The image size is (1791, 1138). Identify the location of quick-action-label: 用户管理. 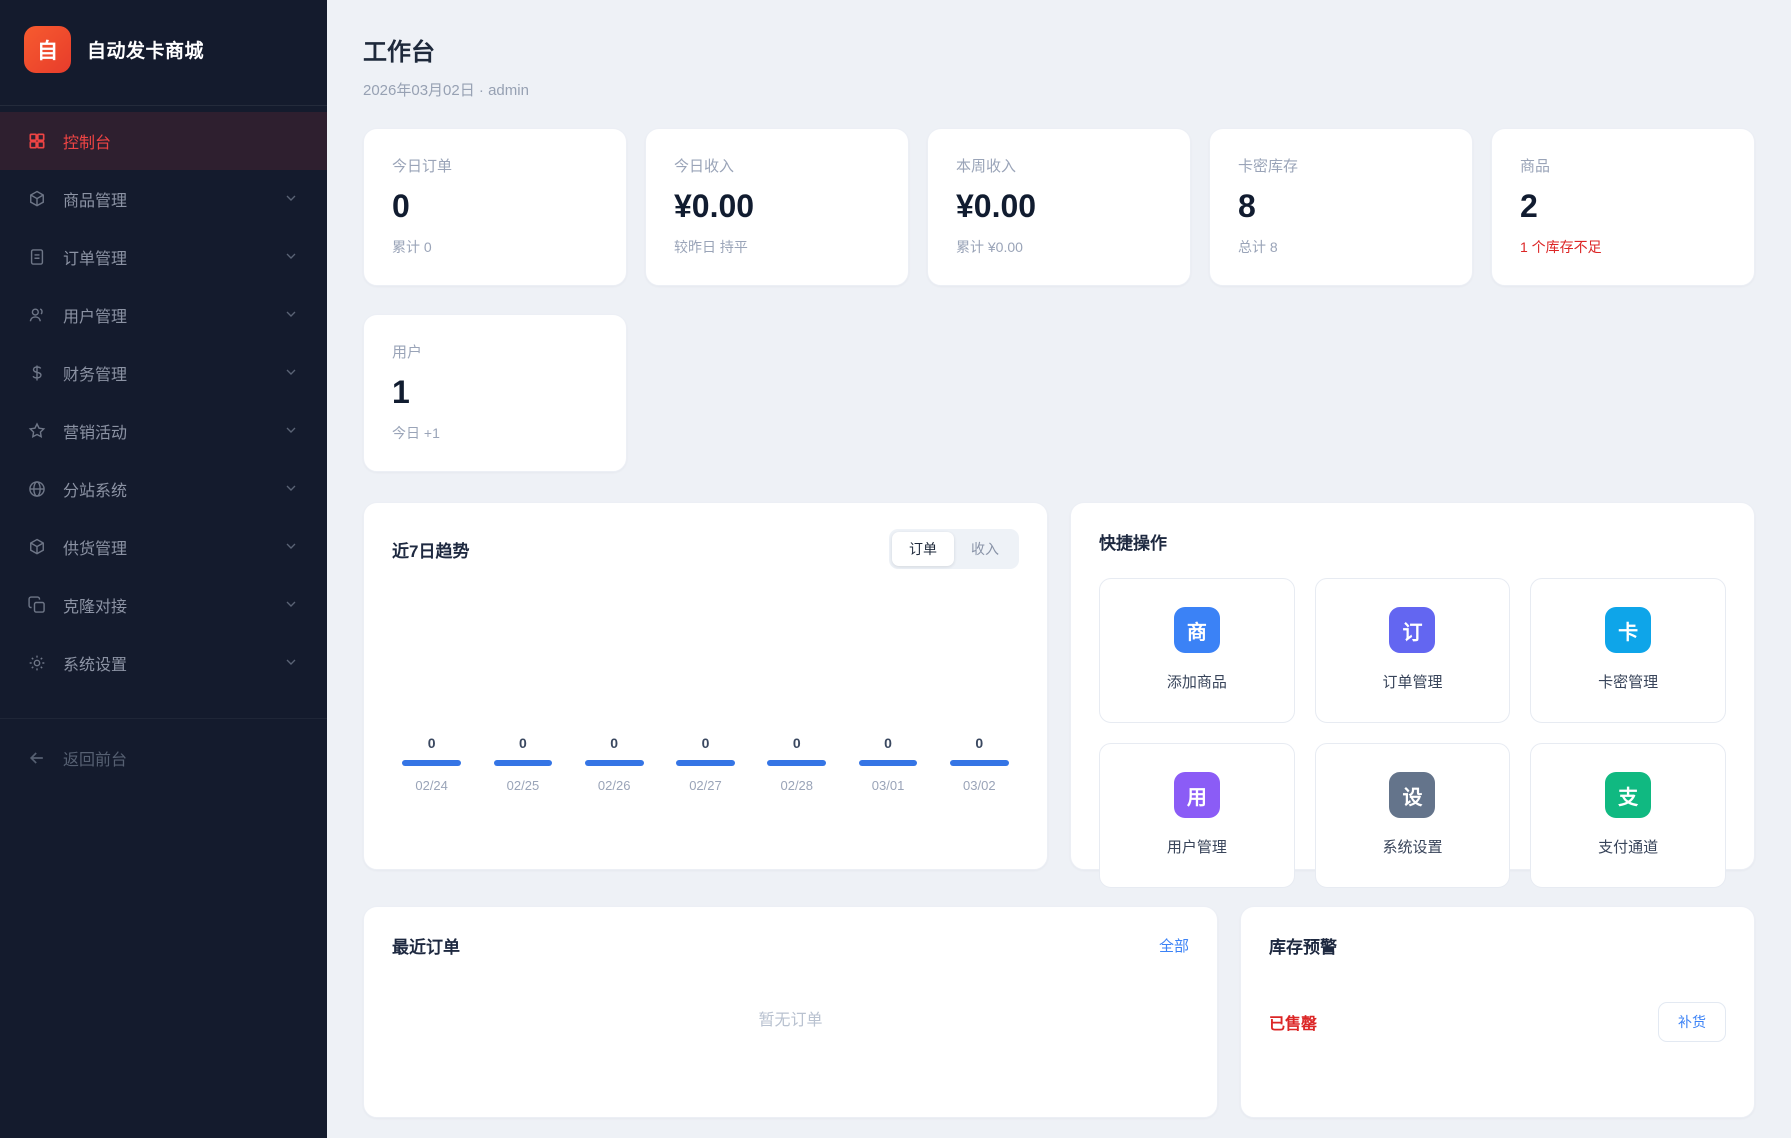
(1196, 847).